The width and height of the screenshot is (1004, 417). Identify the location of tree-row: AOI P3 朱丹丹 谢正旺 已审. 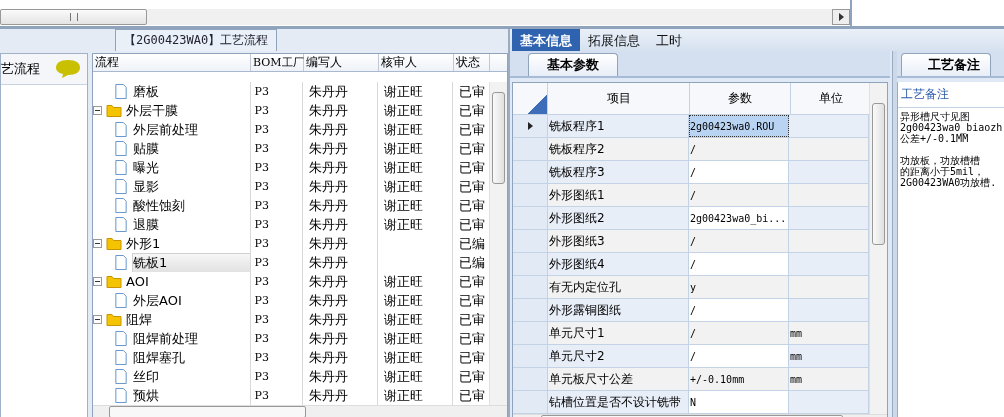
(291, 281).